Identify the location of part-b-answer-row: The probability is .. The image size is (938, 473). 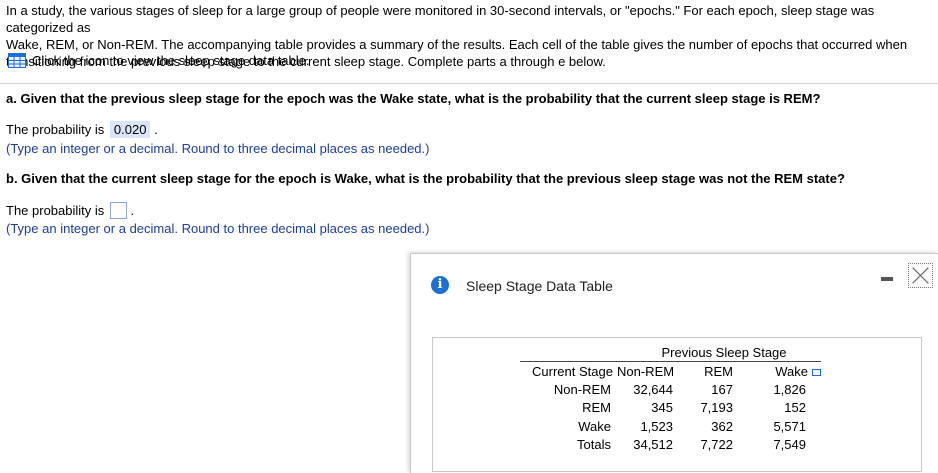
(70, 210).